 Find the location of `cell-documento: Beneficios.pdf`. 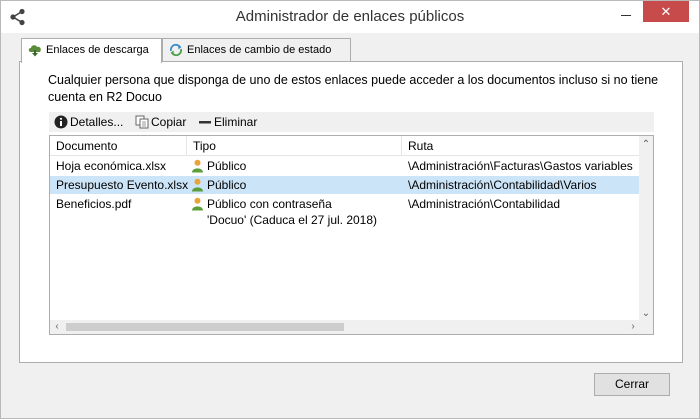

cell-documento: Beneficios.pdf is located at coordinates (94, 204).